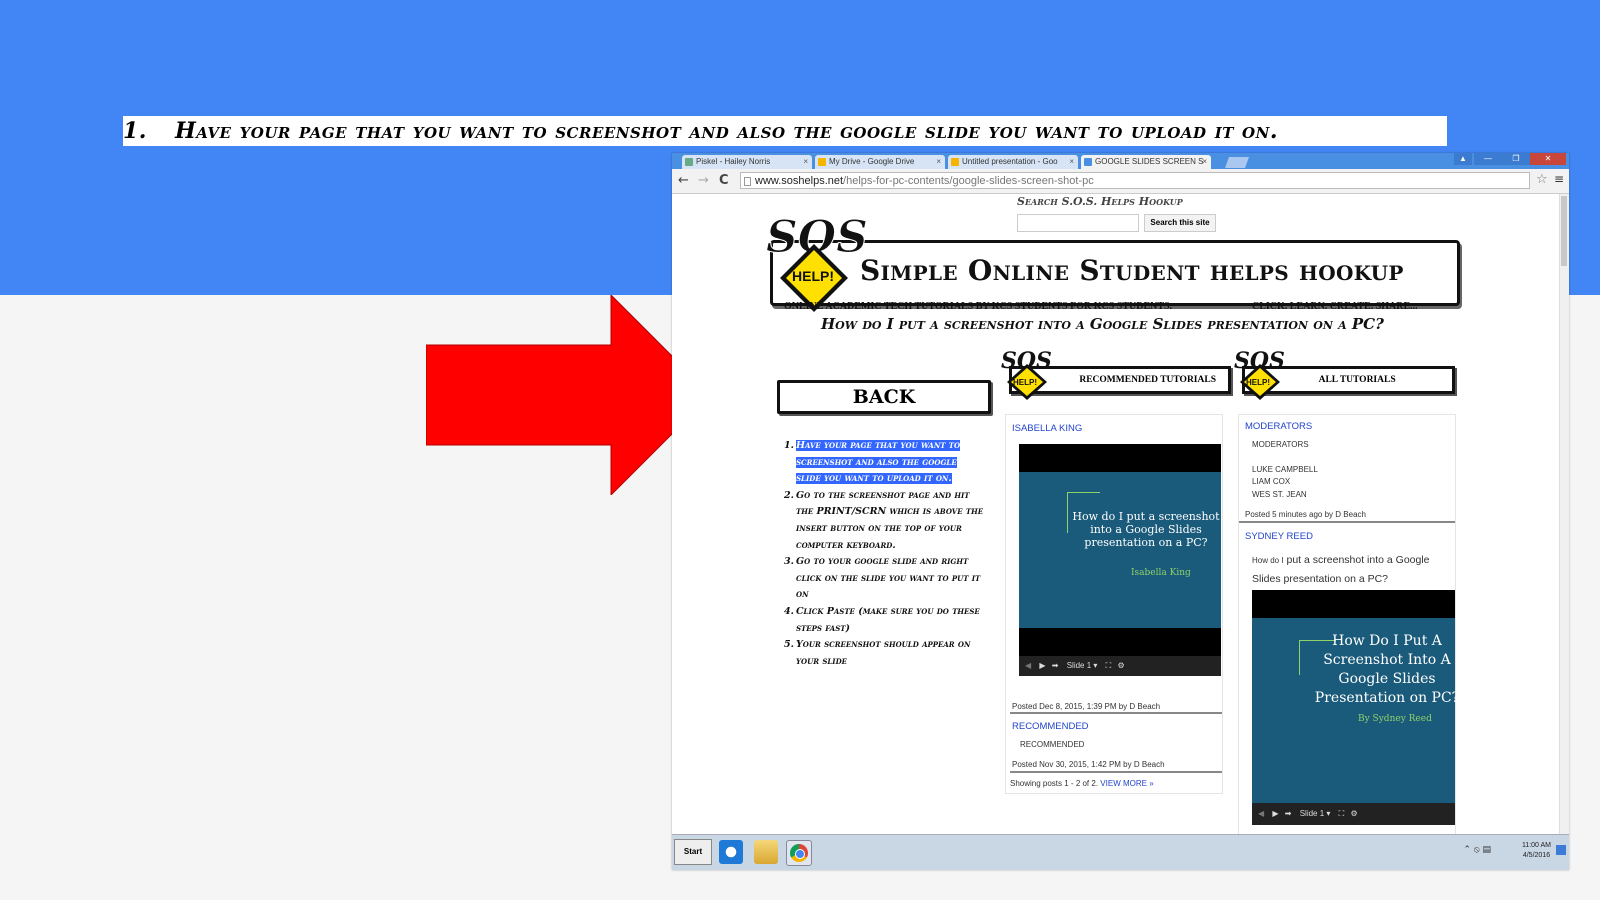 The height and width of the screenshot is (900, 1600). What do you see at coordinates (1477, 850) in the screenshot?
I see `tray-icons: ⌃ ⦸ ▤` at bounding box center [1477, 850].